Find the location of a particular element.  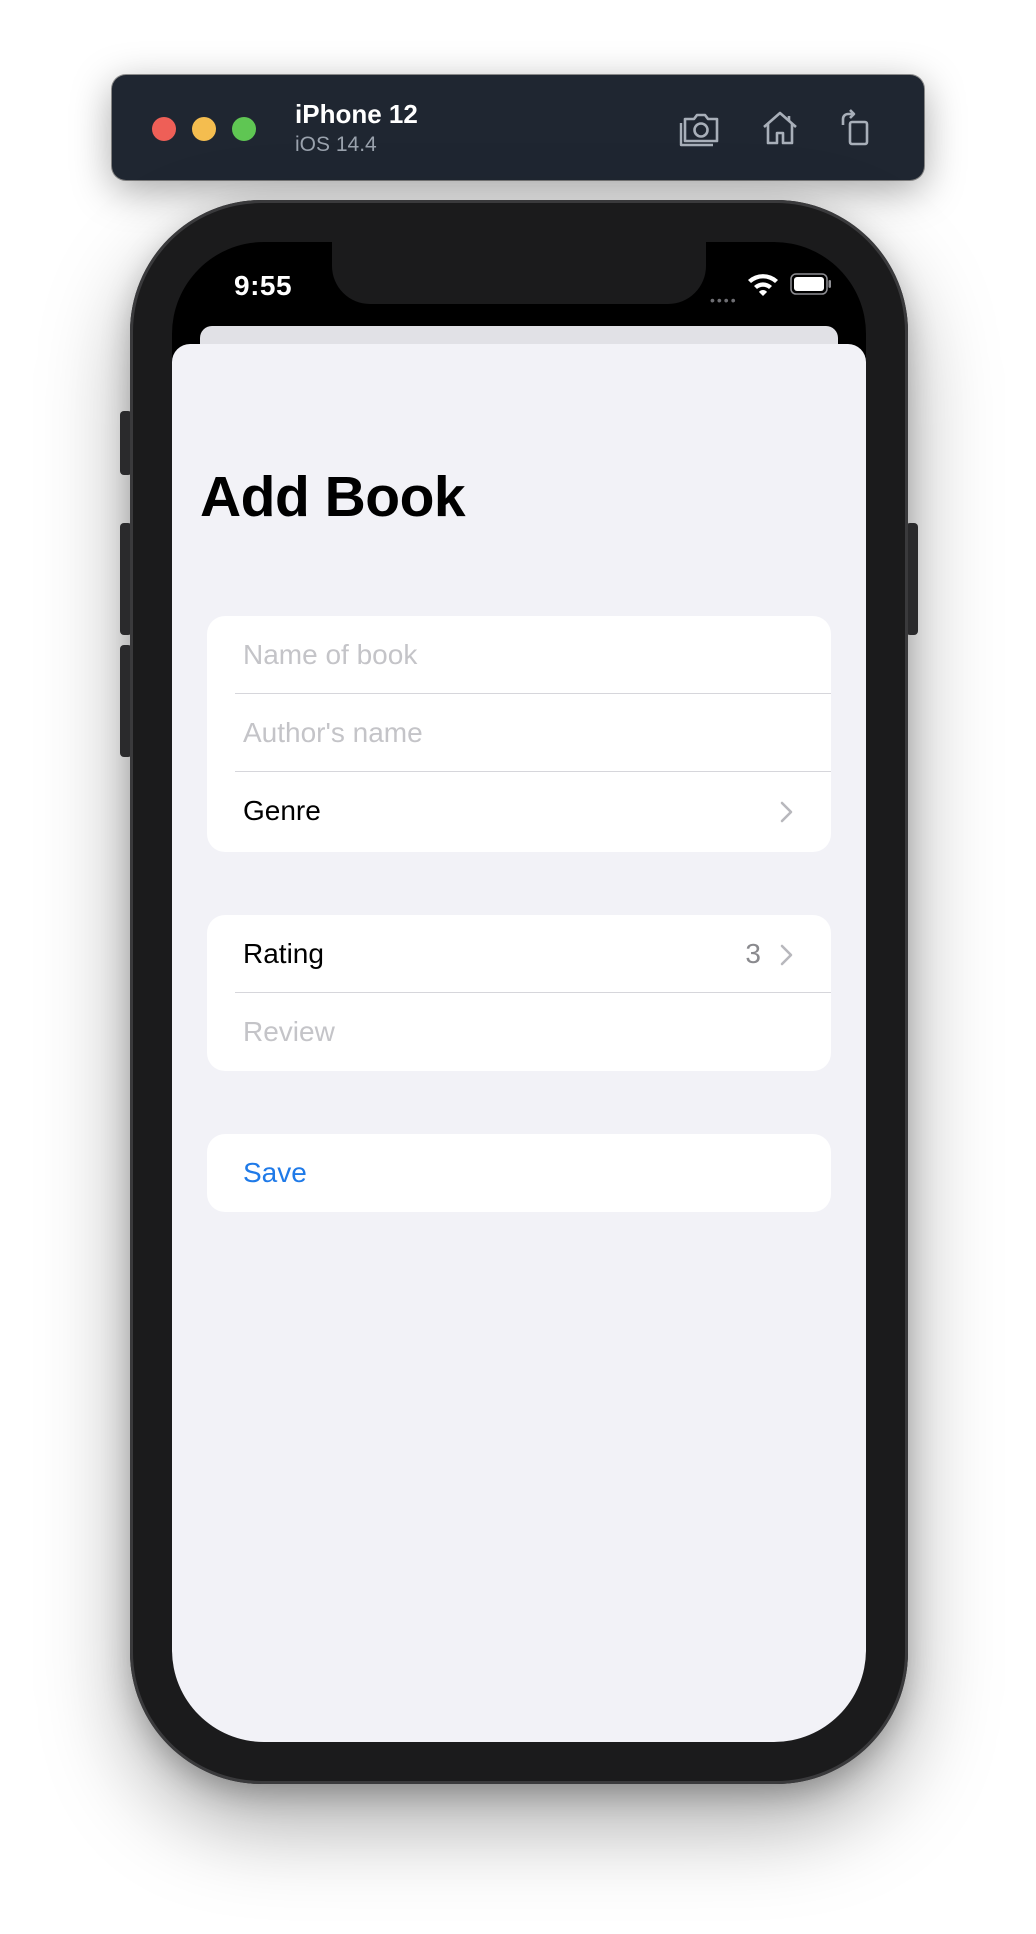

close-window-button is located at coordinates (164, 129).